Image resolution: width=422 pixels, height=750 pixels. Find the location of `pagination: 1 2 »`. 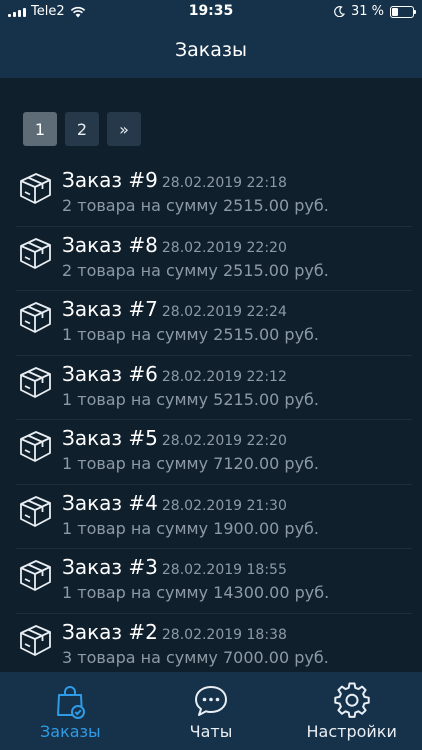

pagination: 1 2 » is located at coordinates (82, 129).